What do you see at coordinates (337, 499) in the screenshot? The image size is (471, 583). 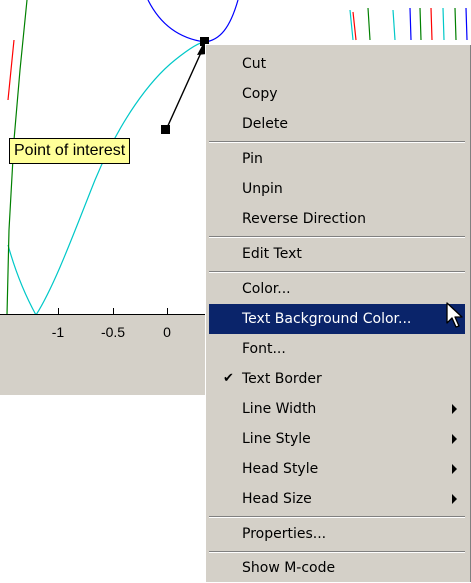 I see `menu-item-head-size: Head Size` at bounding box center [337, 499].